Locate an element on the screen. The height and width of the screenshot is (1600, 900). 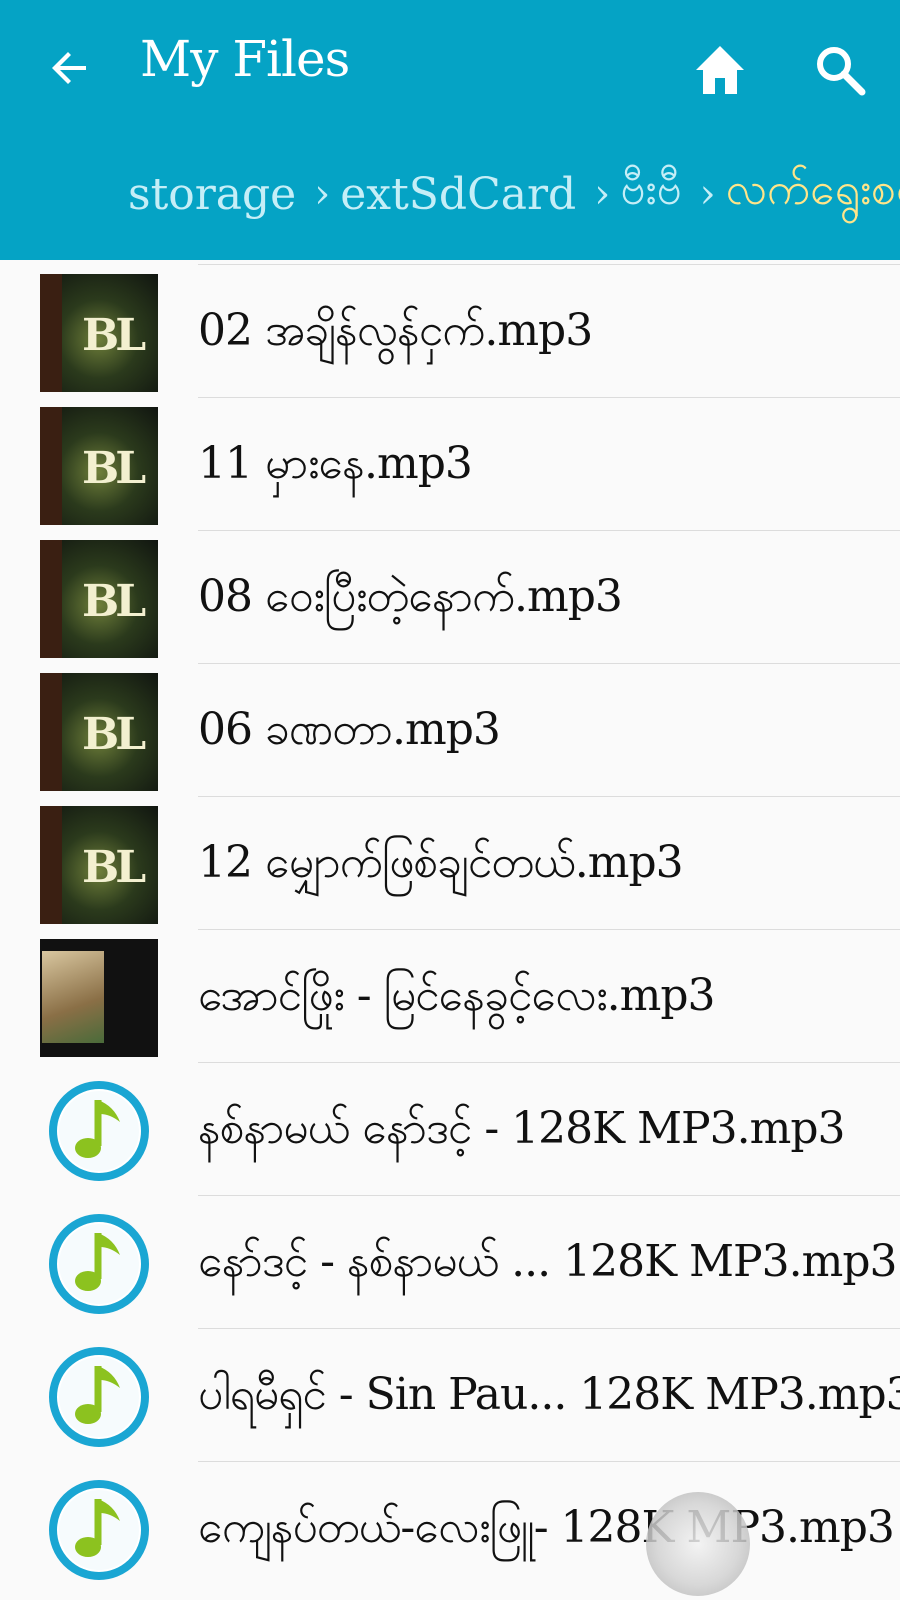
list-item: BL 12 မျှောက်ဖြစ်ချင်တယ်.mp3 is located at coordinates (450, 862).